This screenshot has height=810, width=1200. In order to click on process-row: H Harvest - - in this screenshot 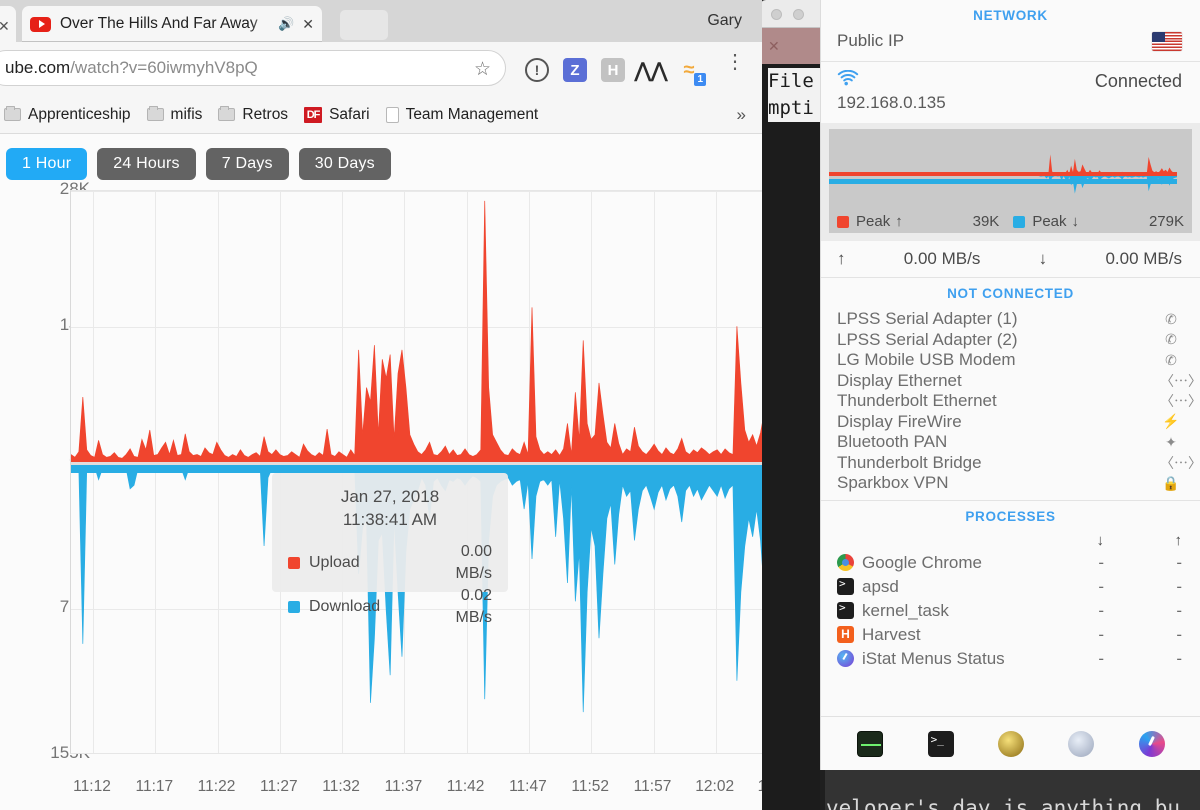, I will do `click(1010, 635)`.